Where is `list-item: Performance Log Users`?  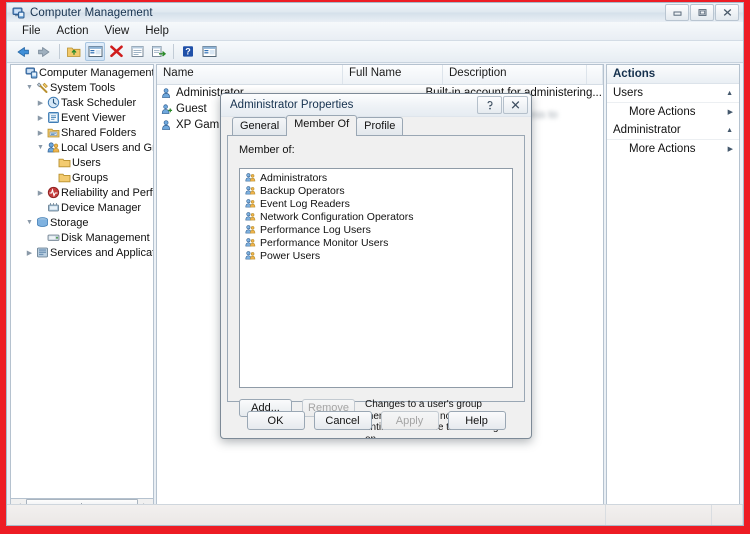
list-item: Performance Log Users is located at coordinates (376, 229).